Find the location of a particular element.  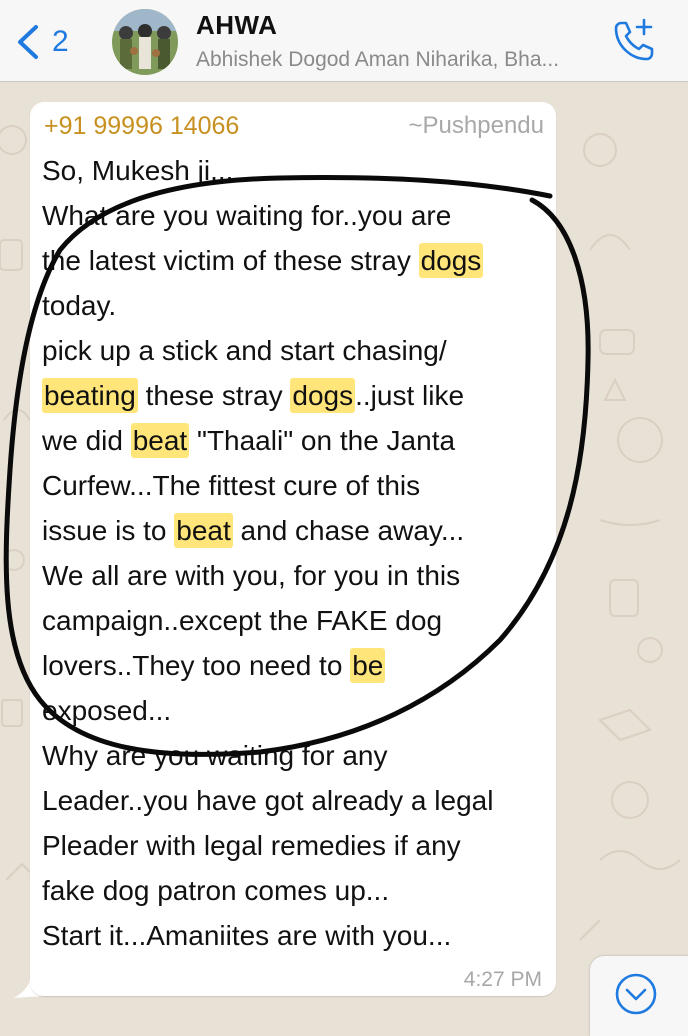

message-text-segment: we did is located at coordinates (86, 440).